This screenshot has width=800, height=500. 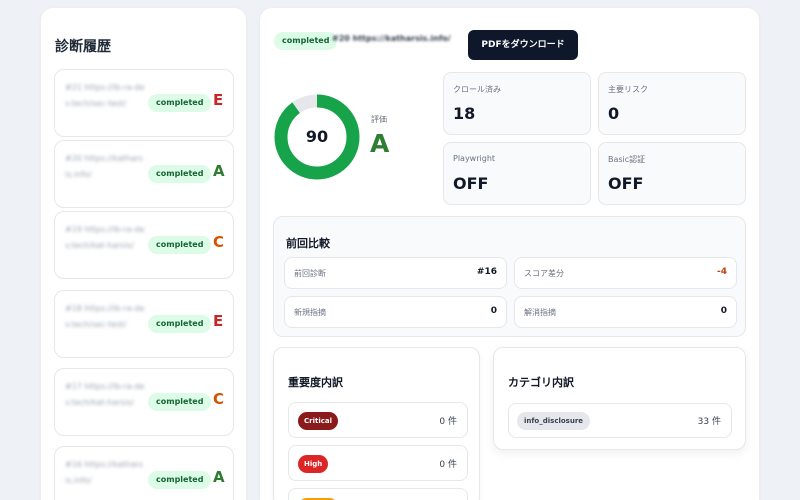 I want to click on category-count: 33 件, so click(x=709, y=422).